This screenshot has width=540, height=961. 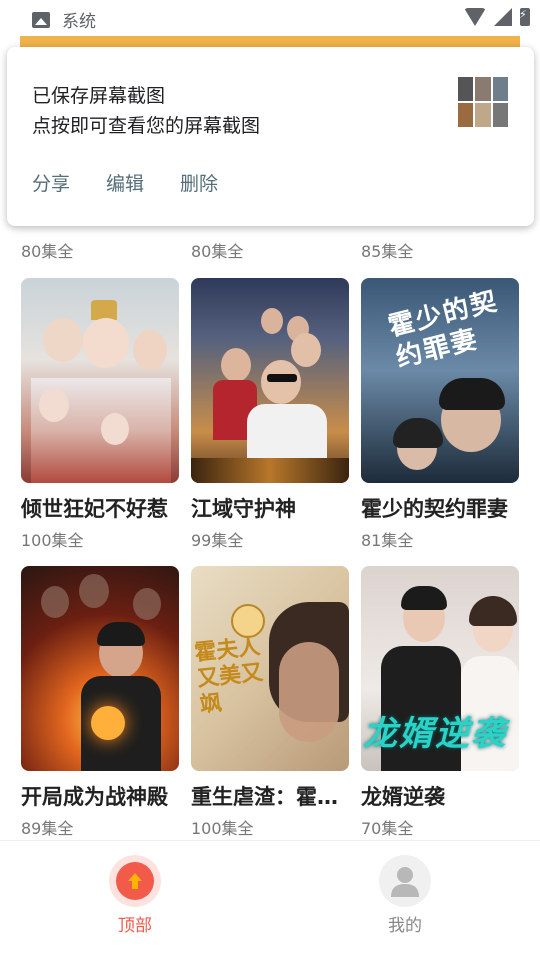 What do you see at coordinates (100, 796) in the screenshot?
I see `drama-title: 开局成为战神殿` at bounding box center [100, 796].